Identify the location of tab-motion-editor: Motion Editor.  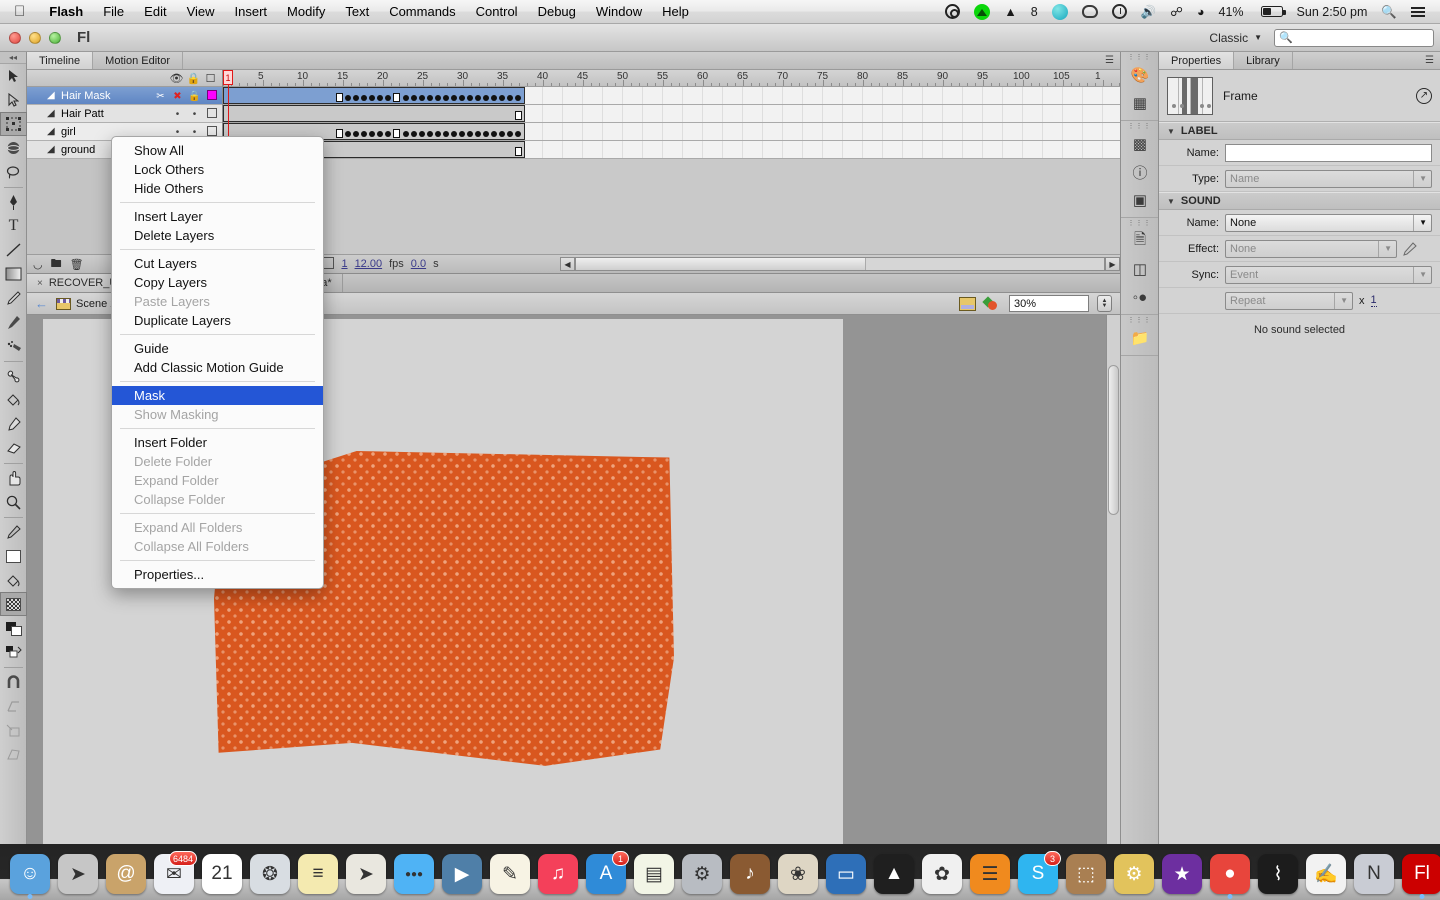
(138, 60).